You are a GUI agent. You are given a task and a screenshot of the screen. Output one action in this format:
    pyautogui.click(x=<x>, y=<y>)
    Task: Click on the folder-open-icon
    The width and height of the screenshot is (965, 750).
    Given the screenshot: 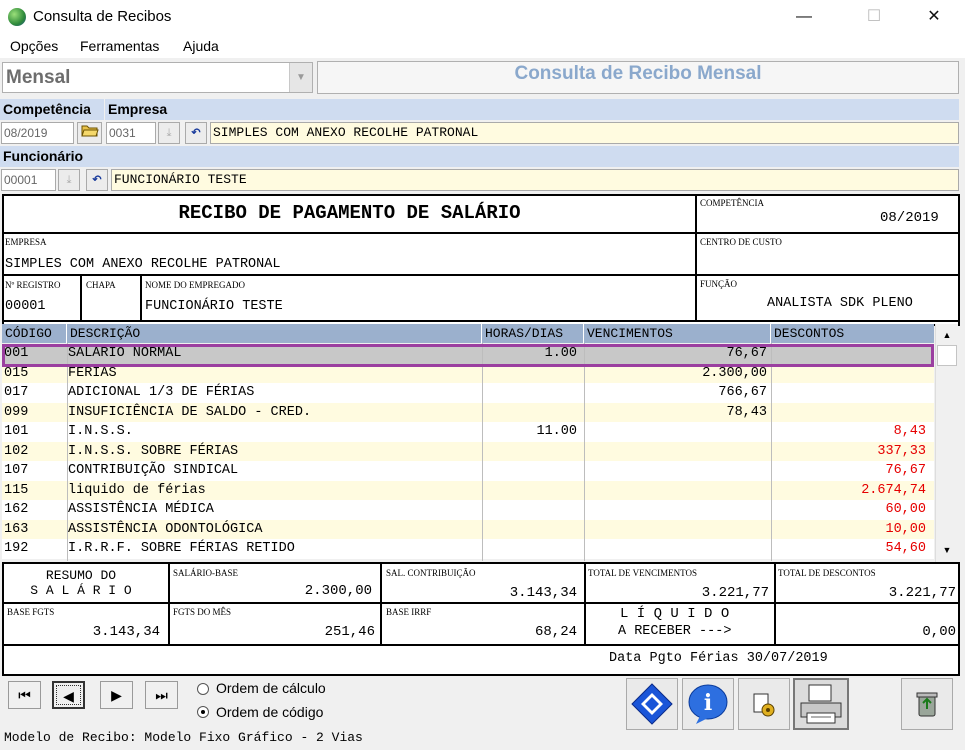 What is the action you would take?
    pyautogui.click(x=89, y=133)
    